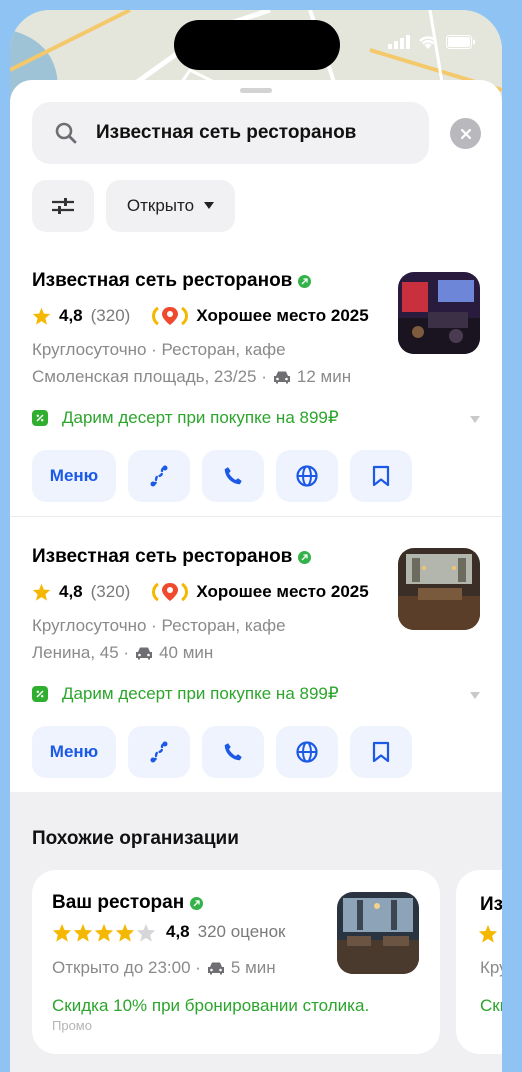  I want to click on open-now-filter: Открыто, so click(170, 206).